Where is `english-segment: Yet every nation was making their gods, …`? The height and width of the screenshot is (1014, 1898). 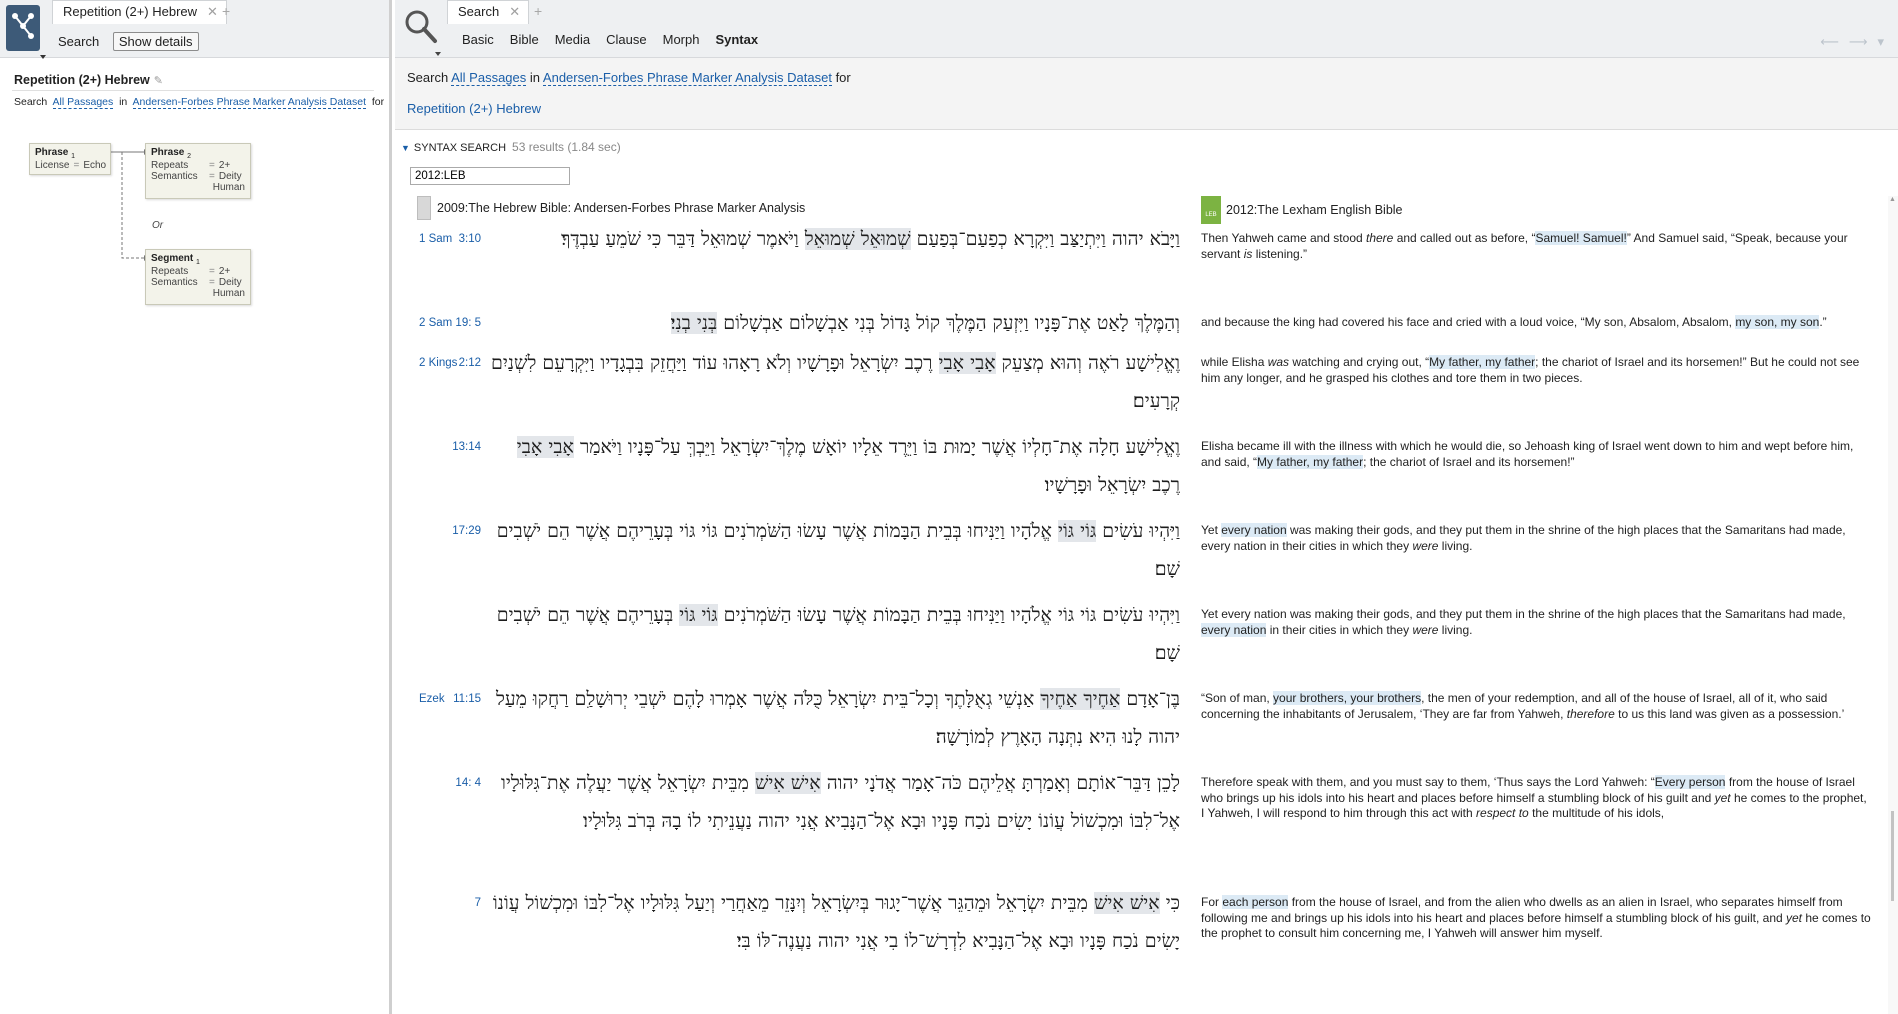 english-segment: Yet every nation was making their gods, … is located at coordinates (1523, 614).